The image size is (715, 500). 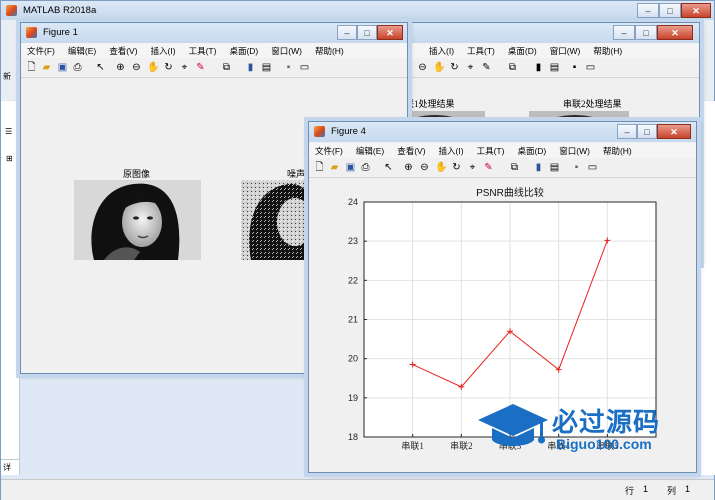 I want to click on figure-back-close-button: ✕, so click(x=675, y=32).